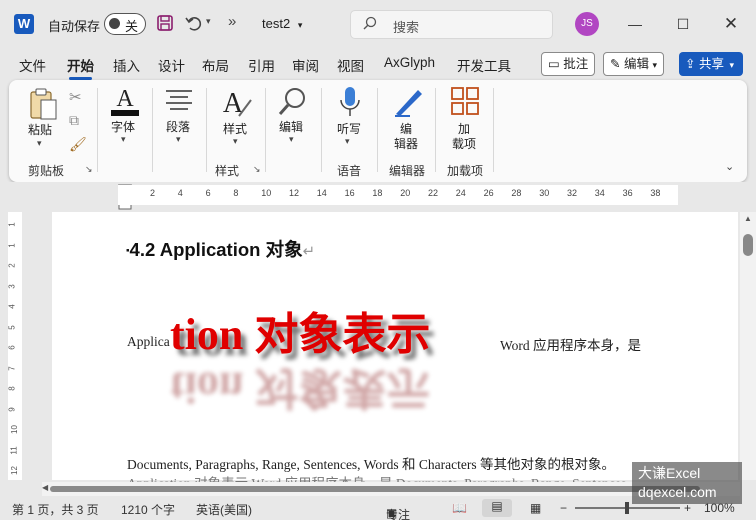 Image resolution: width=756 pixels, height=520 pixels. I want to click on ruler-tick: 8, so click(236, 193).